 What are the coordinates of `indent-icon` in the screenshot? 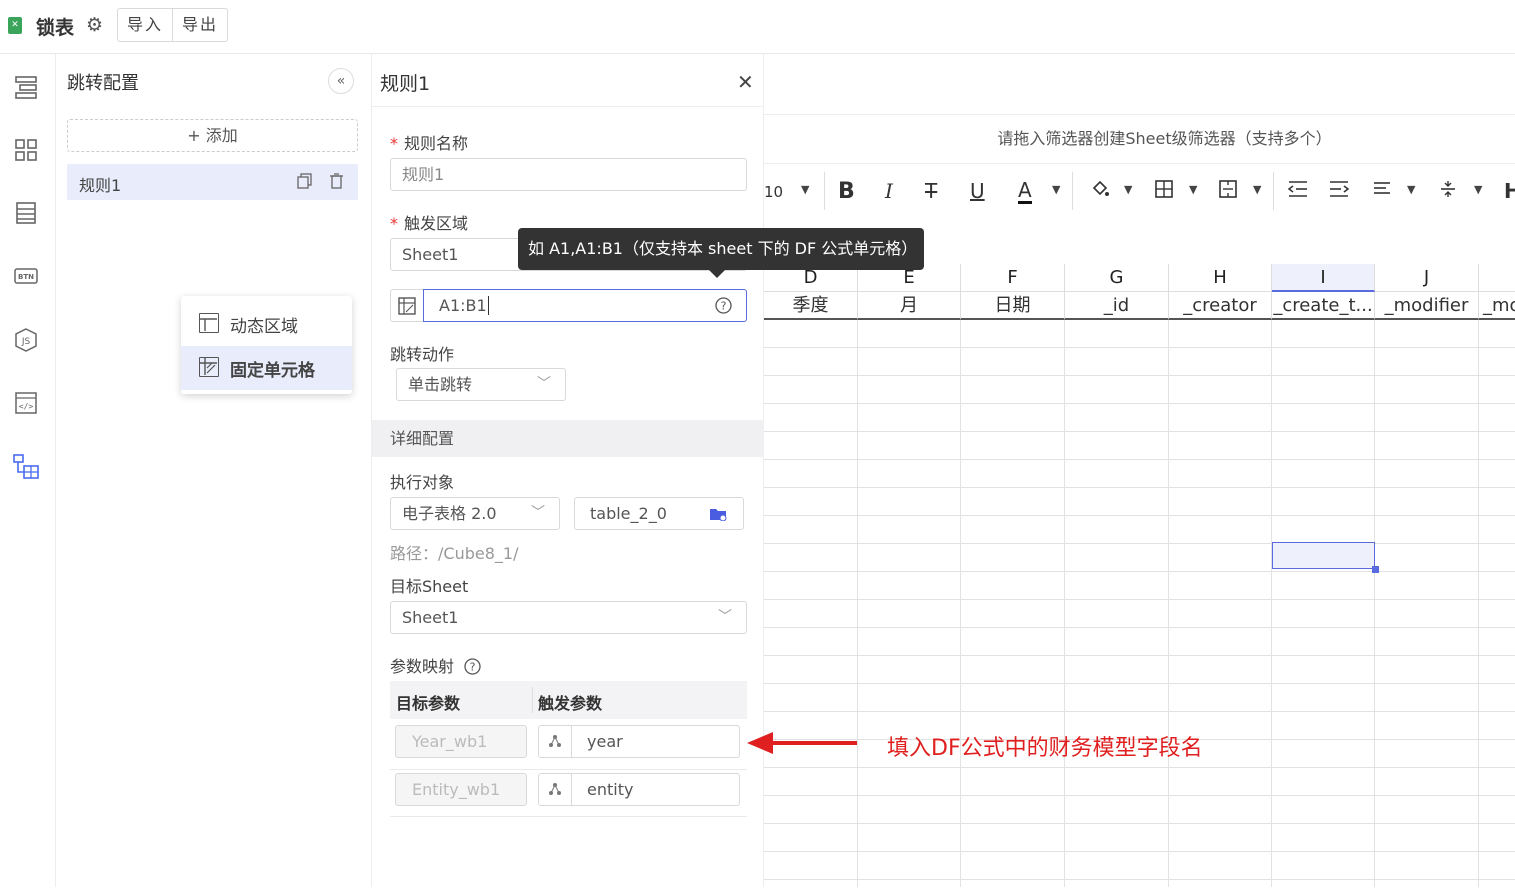 It's located at (1339, 191).